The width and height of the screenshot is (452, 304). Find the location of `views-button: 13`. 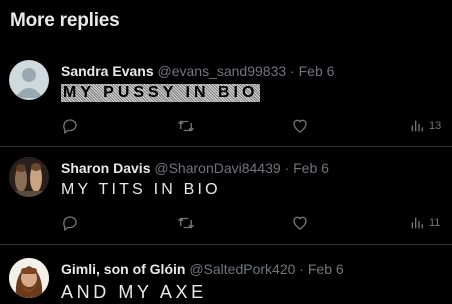

views-button: 13 is located at coordinates (425, 126).